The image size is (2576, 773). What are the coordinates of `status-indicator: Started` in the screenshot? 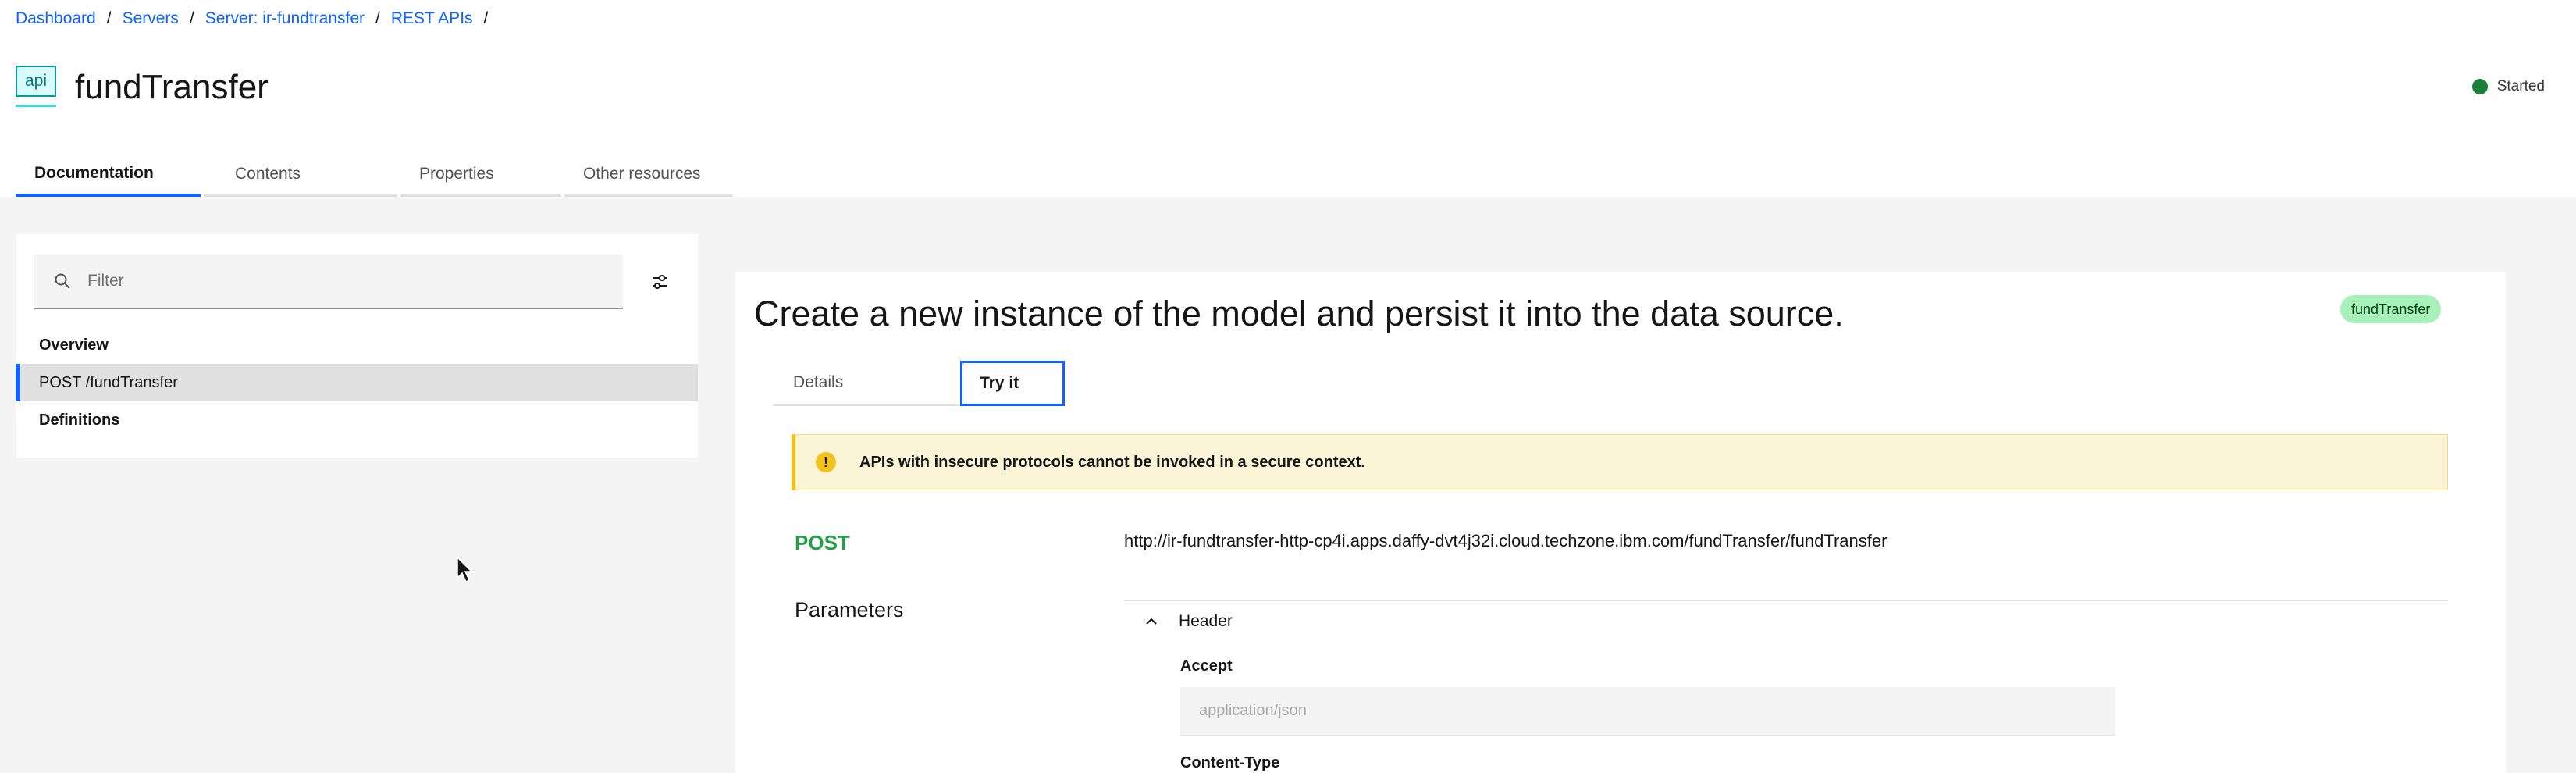 It's located at (2508, 86).